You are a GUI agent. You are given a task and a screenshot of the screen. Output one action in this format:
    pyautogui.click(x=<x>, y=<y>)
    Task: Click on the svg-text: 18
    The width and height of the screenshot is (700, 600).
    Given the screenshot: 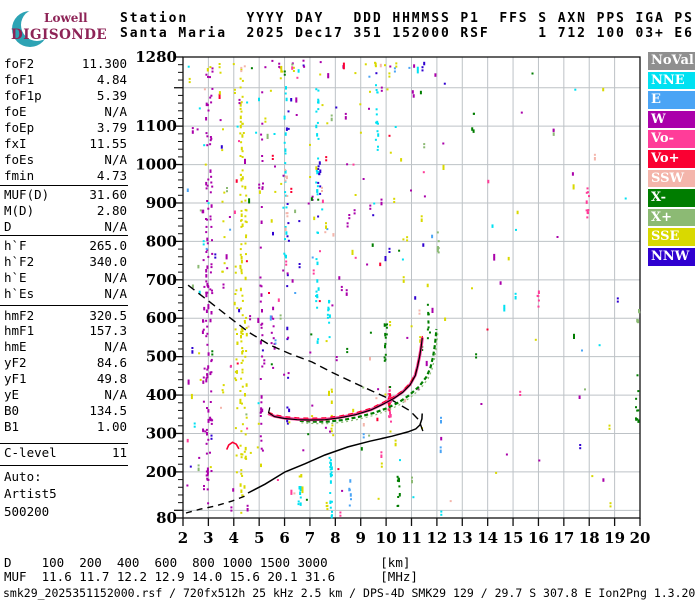 What is the action you would take?
    pyautogui.click(x=589, y=538)
    